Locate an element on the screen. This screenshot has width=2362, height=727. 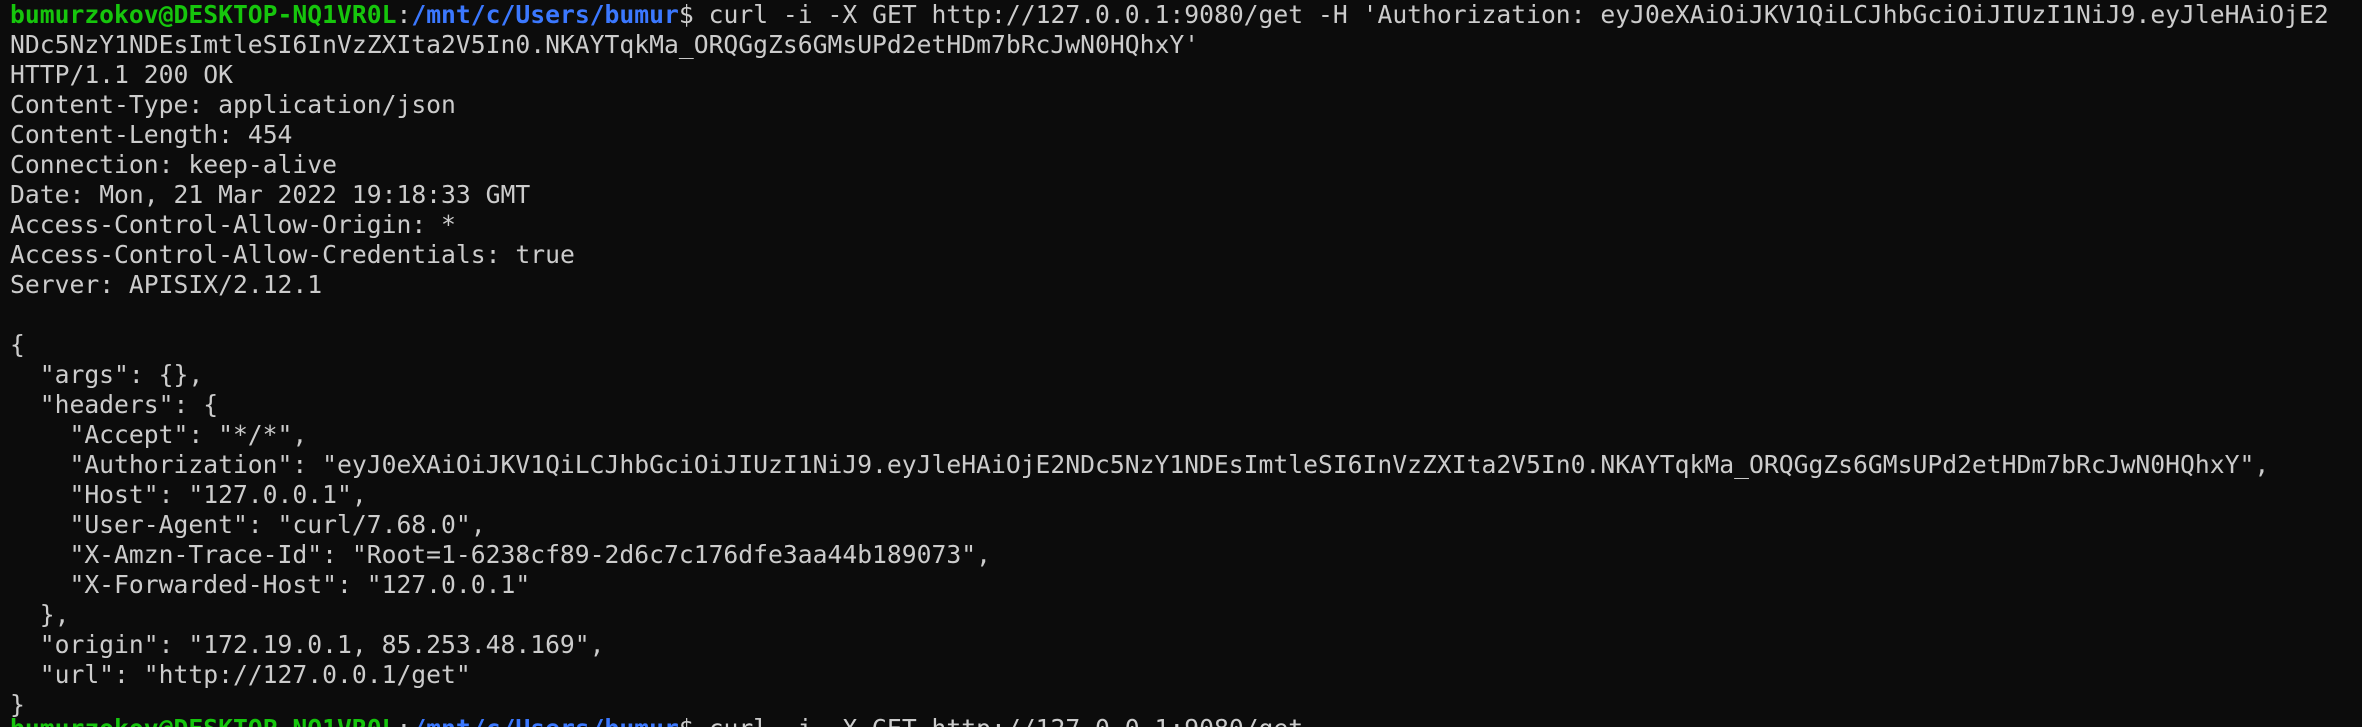
header-key: Server is located at coordinates (55, 284).